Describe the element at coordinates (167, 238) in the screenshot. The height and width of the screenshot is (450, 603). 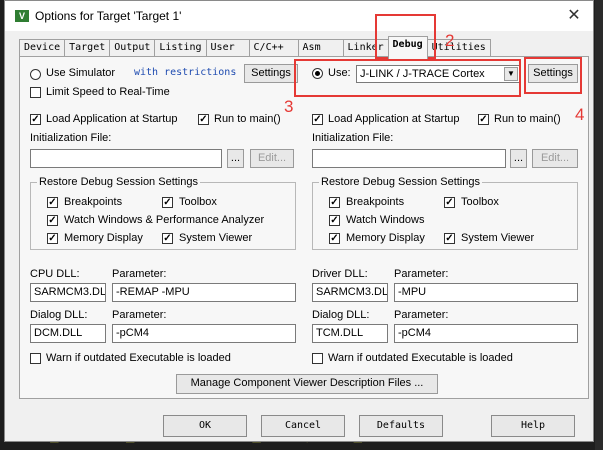
I see `left-system-viewer-checkbox: ✓` at that location.